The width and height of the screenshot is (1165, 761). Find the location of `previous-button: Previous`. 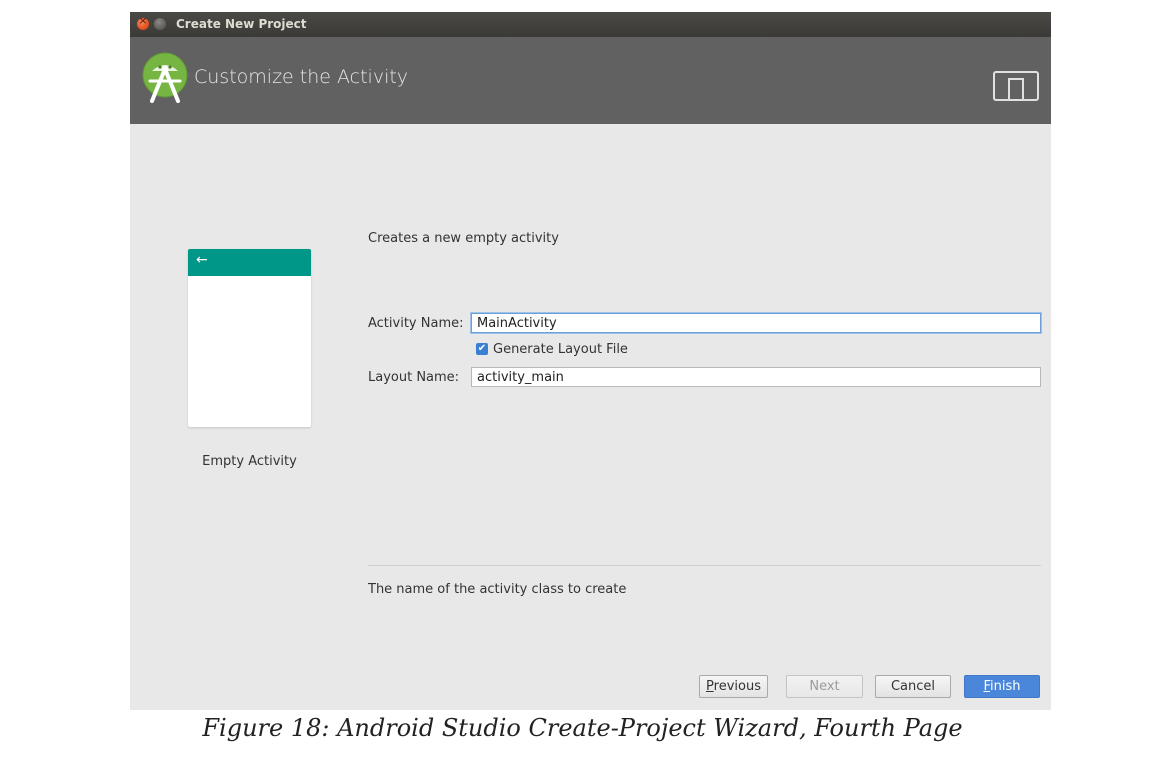

previous-button: Previous is located at coordinates (733, 686).